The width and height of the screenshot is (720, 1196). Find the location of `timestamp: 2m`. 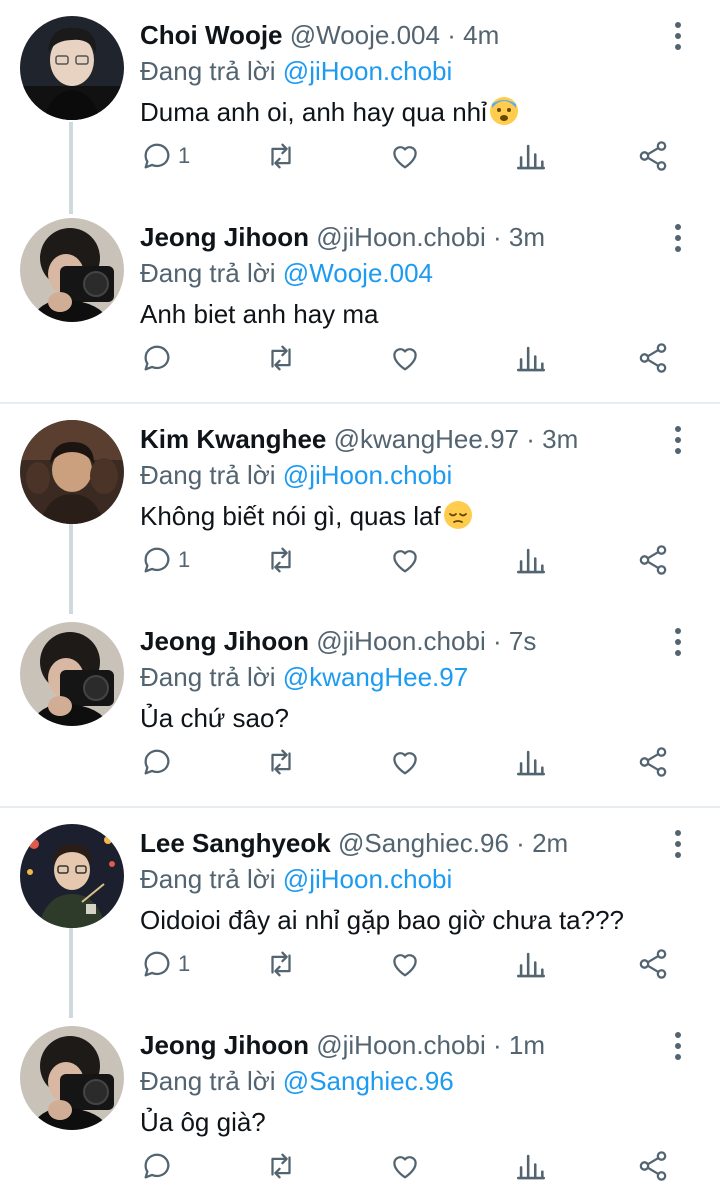

timestamp: 2m is located at coordinates (550, 843).